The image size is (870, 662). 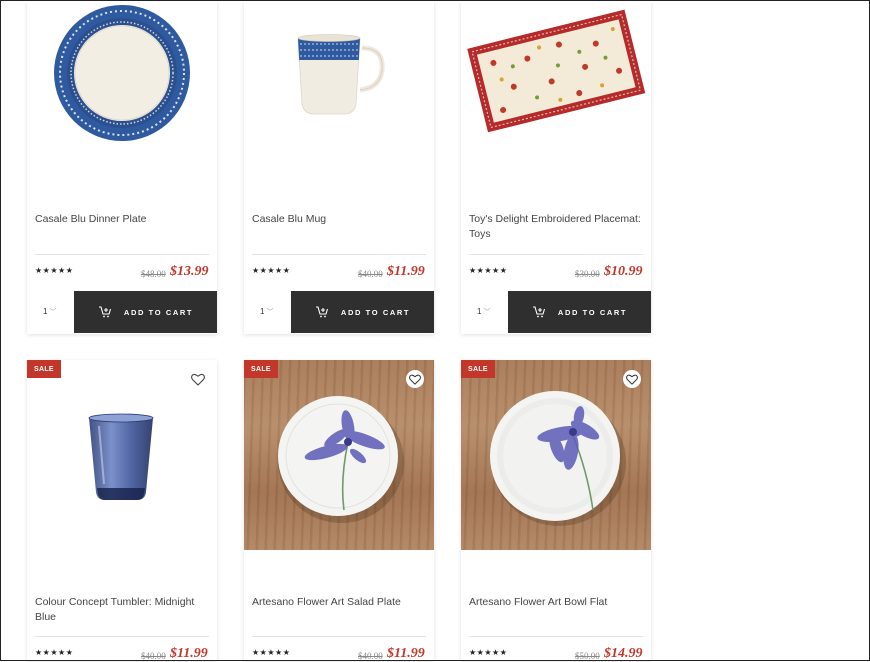 What do you see at coordinates (587, 274) in the screenshot?
I see `original-price: $30.00` at bounding box center [587, 274].